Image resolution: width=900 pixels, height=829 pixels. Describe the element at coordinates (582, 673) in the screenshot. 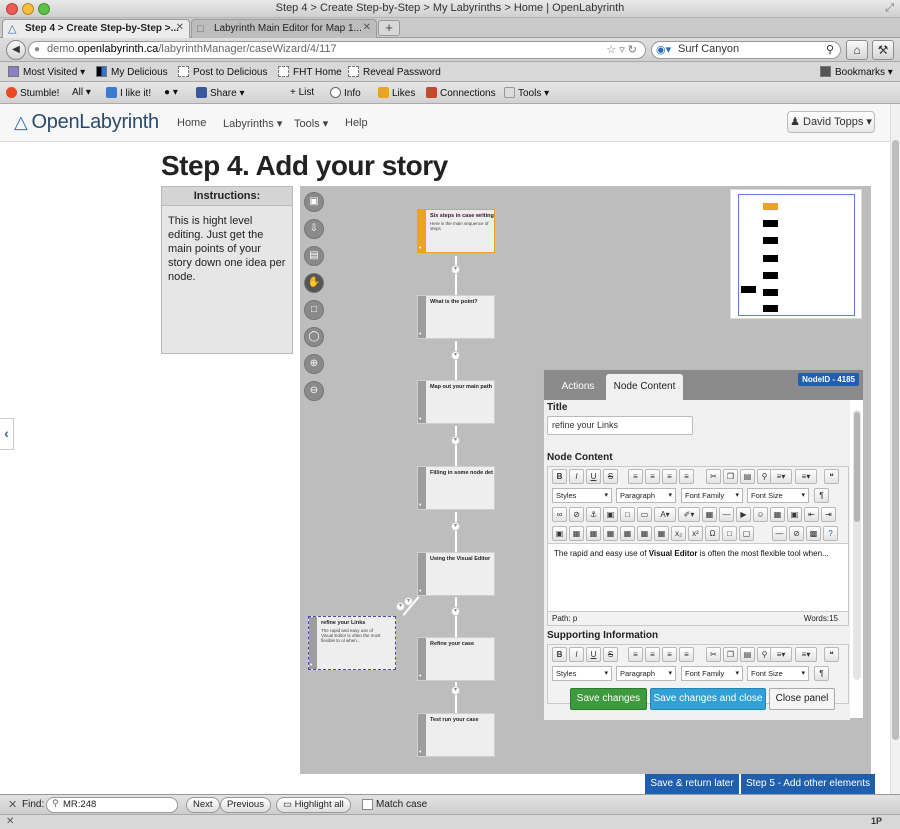

I see `styles-select: Styles` at that location.